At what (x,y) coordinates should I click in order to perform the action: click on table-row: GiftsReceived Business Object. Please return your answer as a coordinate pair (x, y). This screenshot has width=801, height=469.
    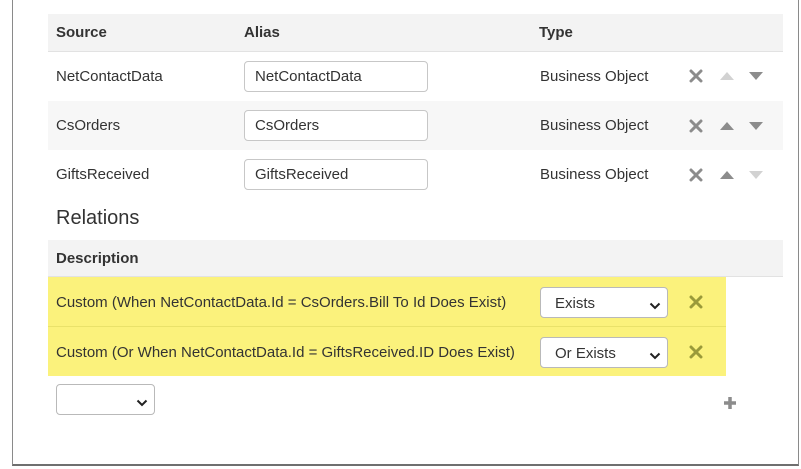
    Looking at the image, I should click on (415, 174).